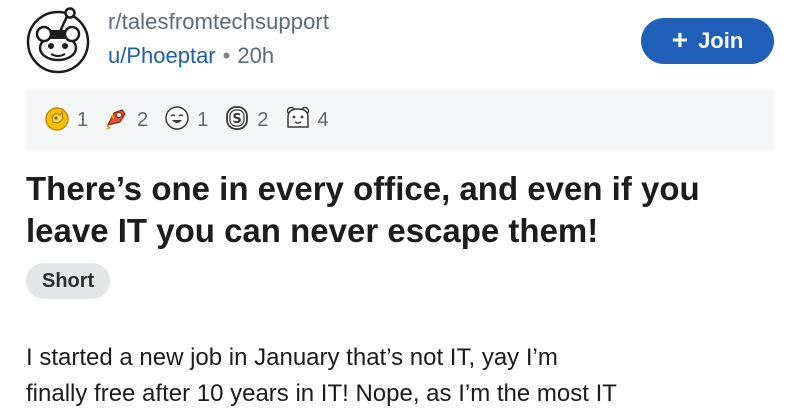 The image size is (800, 420). I want to click on subreddit-avatar-icon, so click(58, 40).